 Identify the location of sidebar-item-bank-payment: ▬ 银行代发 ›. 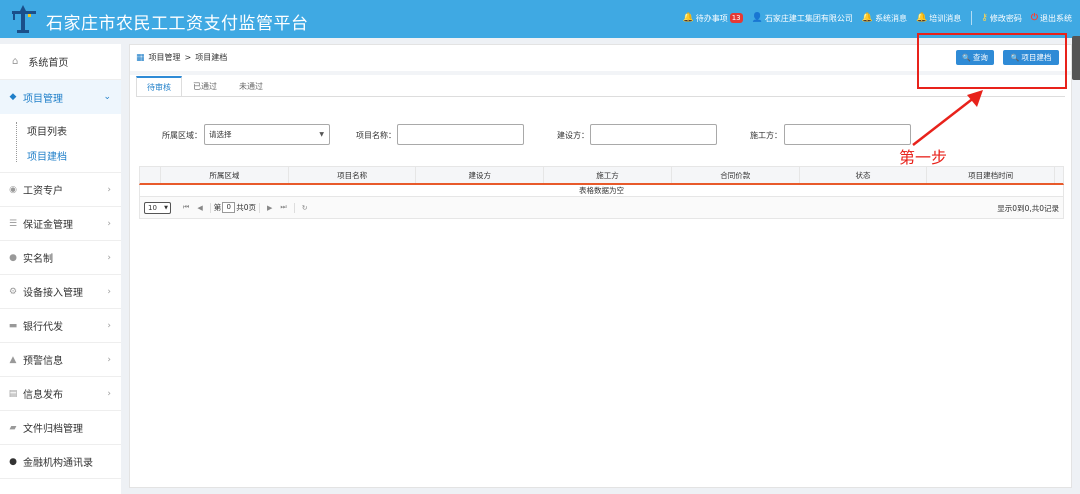
(60, 326).